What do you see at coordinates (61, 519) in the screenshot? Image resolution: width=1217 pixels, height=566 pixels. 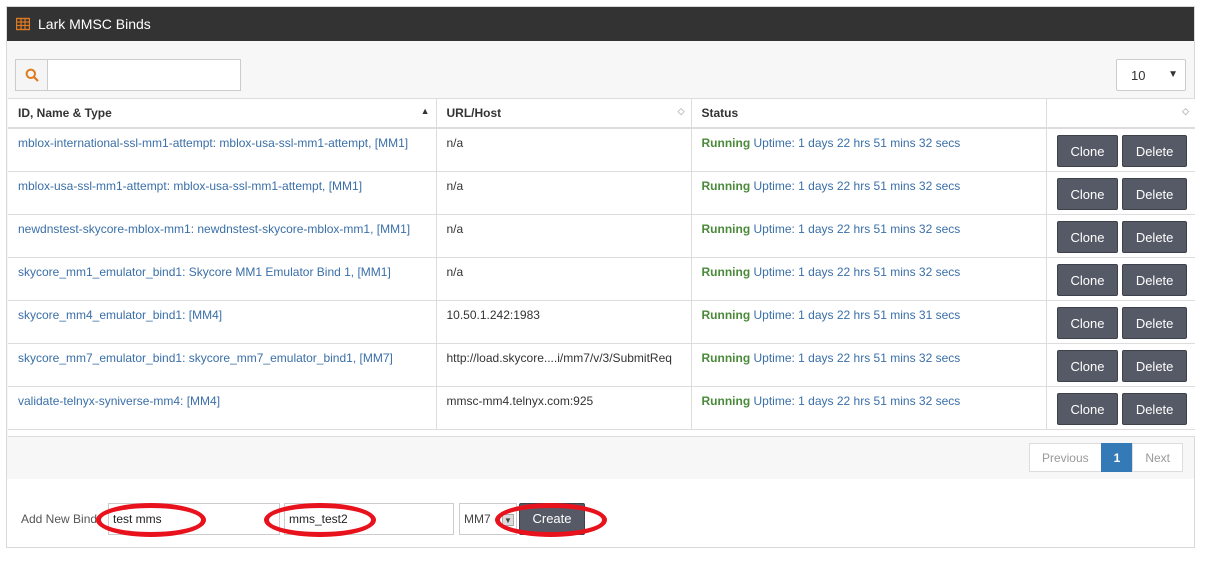 I see `add-bind-label: Add New Bind:` at bounding box center [61, 519].